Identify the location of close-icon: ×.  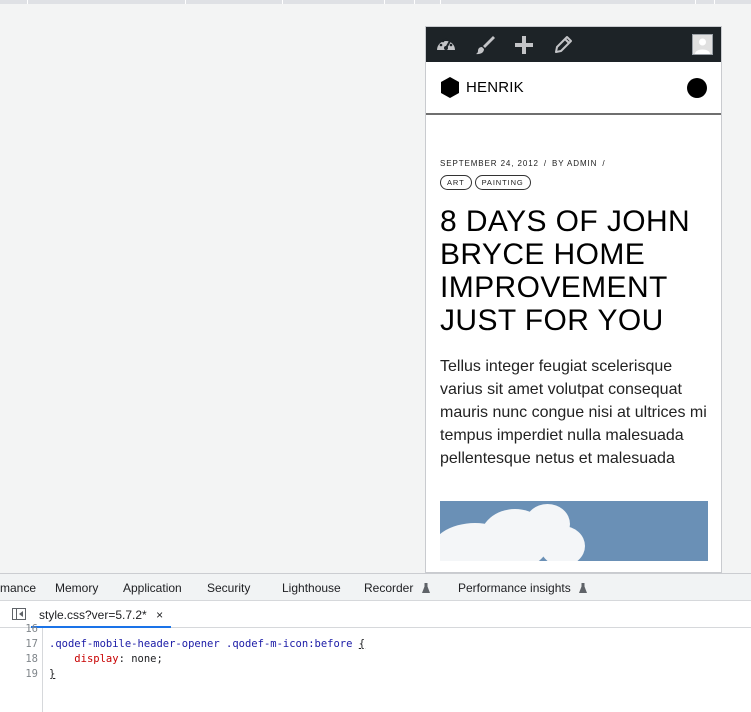
(159, 615).